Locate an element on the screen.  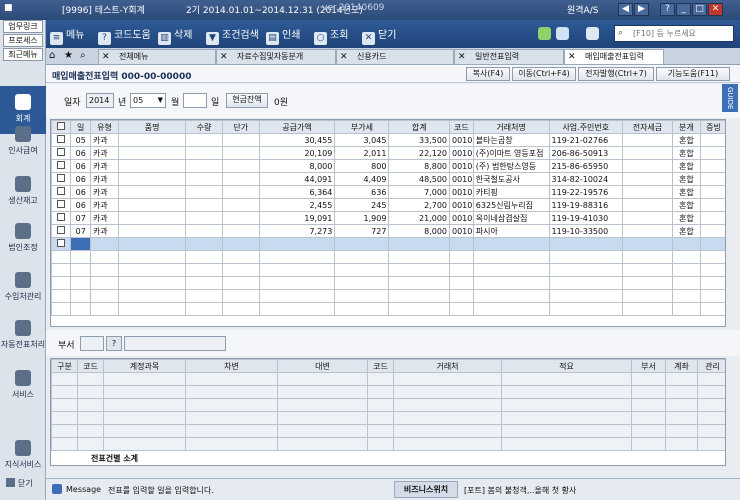
month-select: 05 ▼ is located at coordinates (148, 100).